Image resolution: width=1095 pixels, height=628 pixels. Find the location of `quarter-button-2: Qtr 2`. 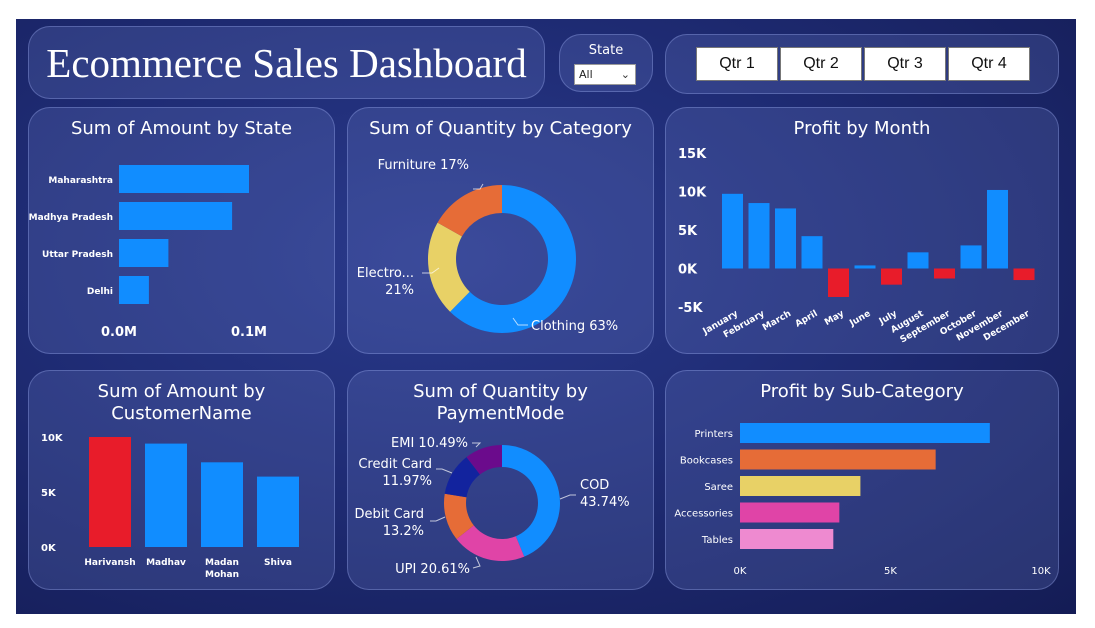

quarter-button-2: Qtr 2 is located at coordinates (821, 64).